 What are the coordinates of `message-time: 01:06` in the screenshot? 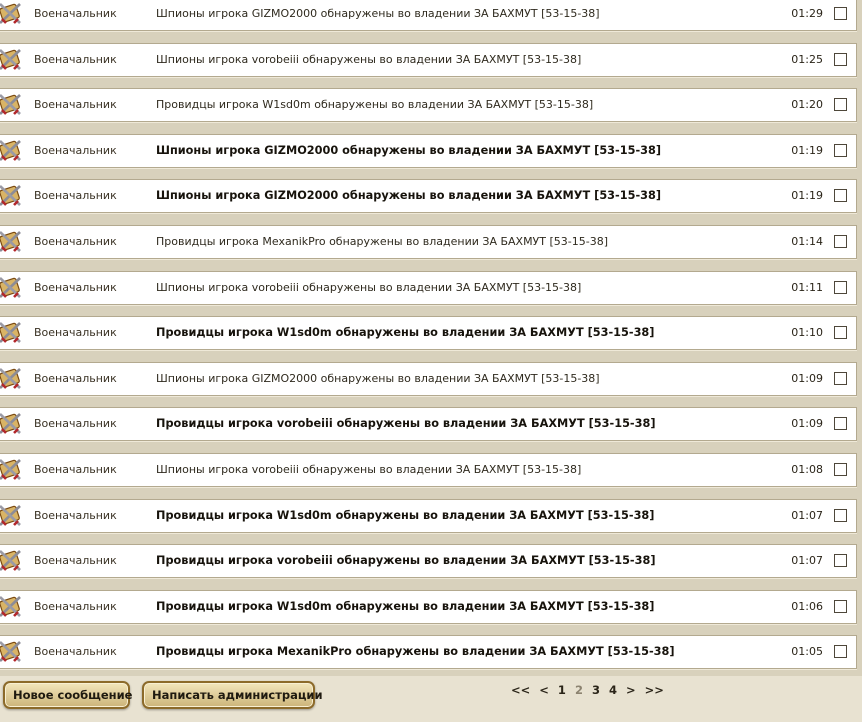 It's located at (807, 606).